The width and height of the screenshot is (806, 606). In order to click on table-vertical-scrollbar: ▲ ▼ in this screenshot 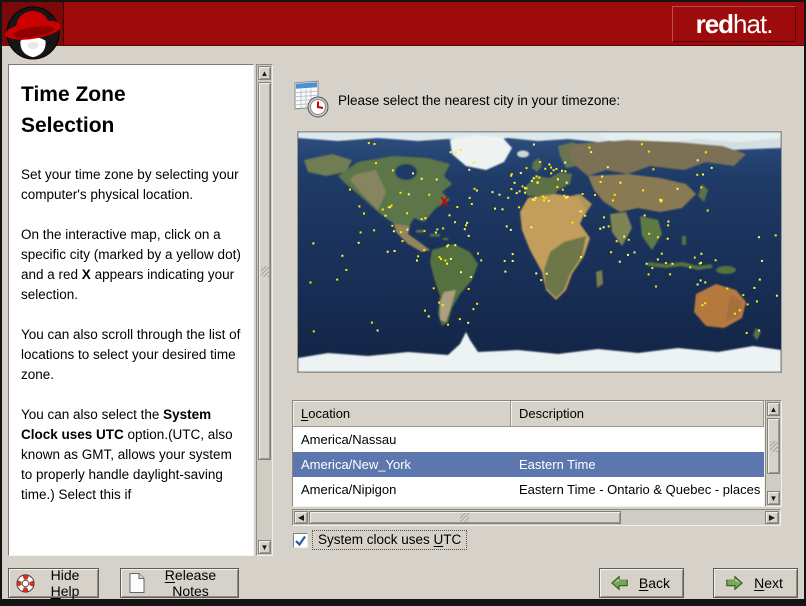, I will do `click(773, 453)`.